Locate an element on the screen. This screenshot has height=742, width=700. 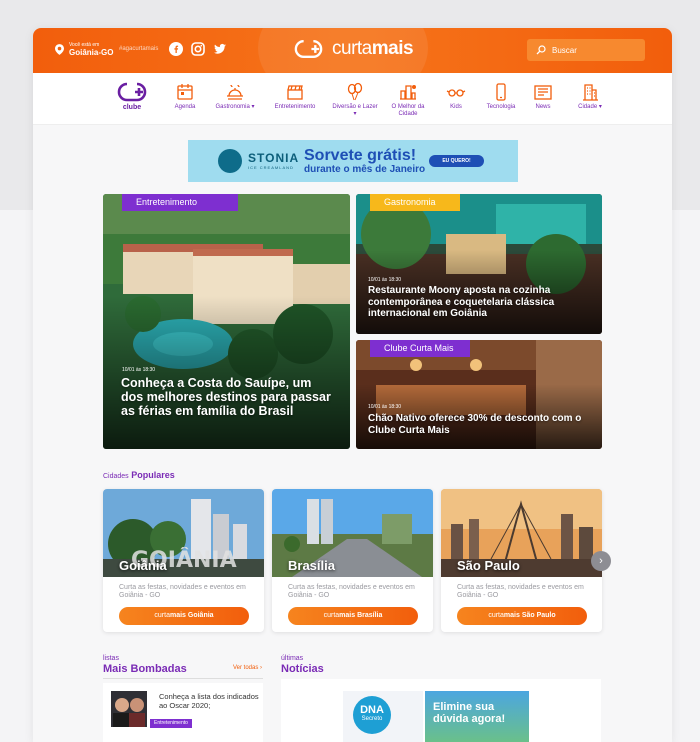
nav-item-melhor-cidade: O Melhor da Cidade is located at coordinates (408, 98).